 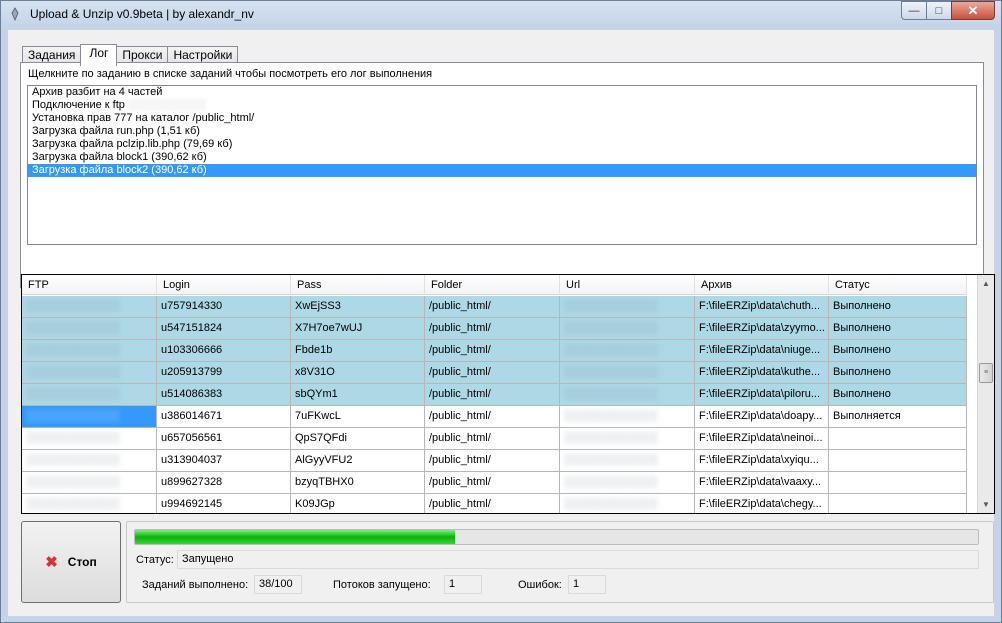 What do you see at coordinates (762, 285) in the screenshot?
I see `column-header-archive: Архив` at bounding box center [762, 285].